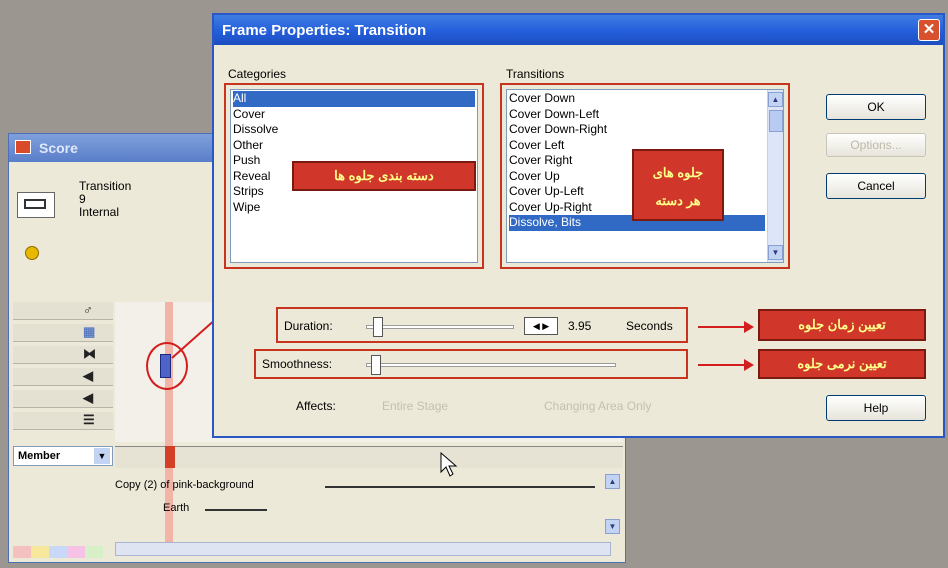 The image size is (948, 568). What do you see at coordinates (89, 353) in the screenshot?
I see `transition-channel-icon: ⧓` at bounding box center [89, 353].